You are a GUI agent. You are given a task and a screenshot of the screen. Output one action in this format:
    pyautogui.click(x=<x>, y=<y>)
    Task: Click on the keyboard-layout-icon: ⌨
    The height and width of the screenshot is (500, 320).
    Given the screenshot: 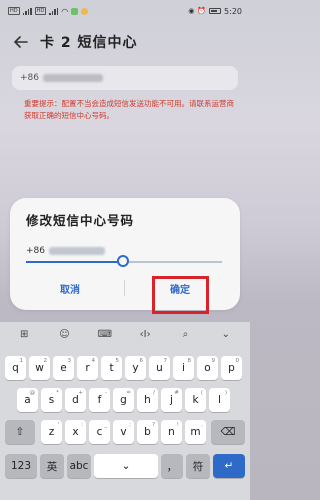 What is the action you would take?
    pyautogui.click(x=105, y=334)
    